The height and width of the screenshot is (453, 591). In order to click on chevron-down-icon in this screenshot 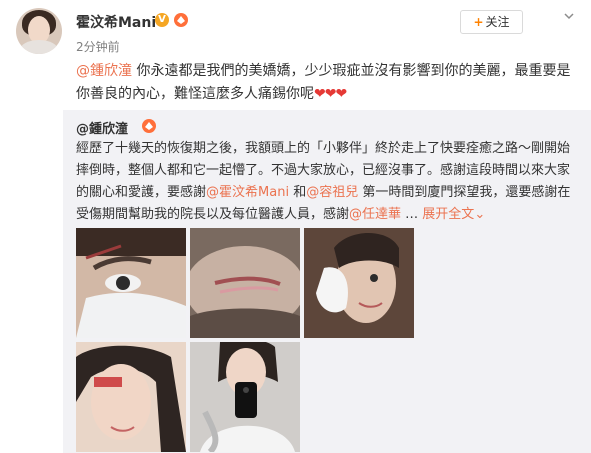, I will do `click(569, 16)`.